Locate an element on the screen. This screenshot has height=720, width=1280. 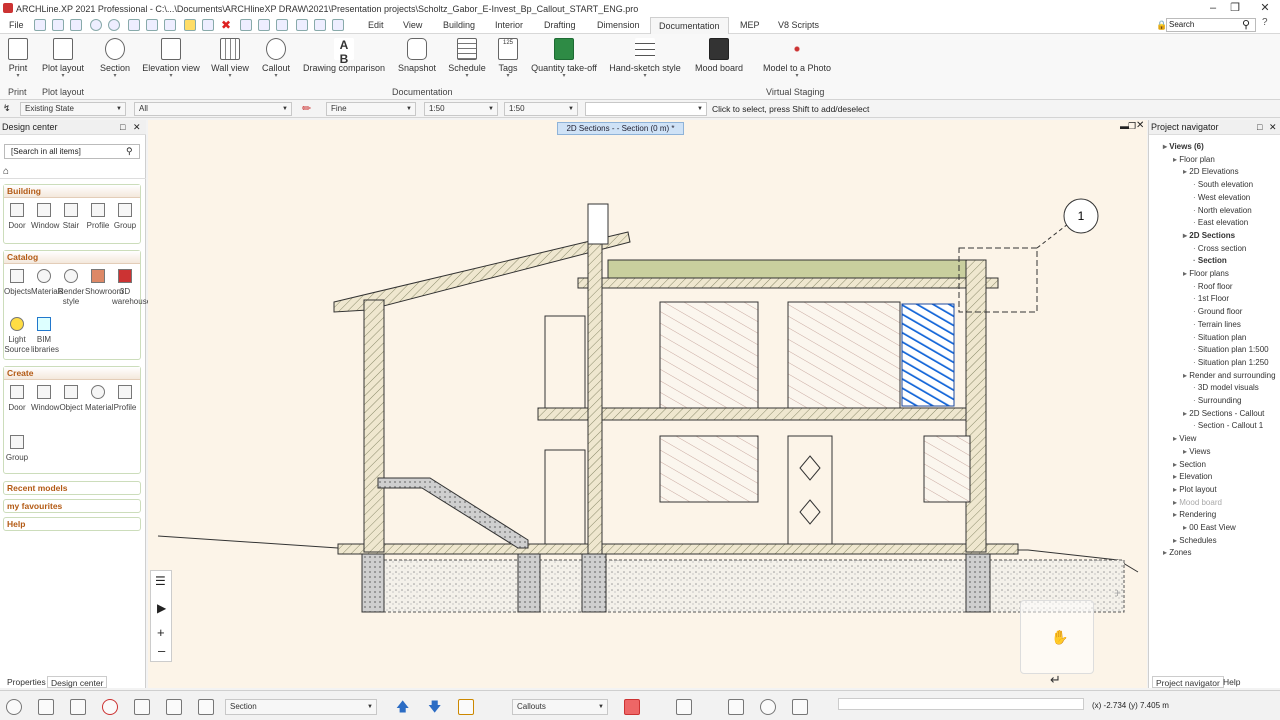
list-icon: ☰ is located at coordinates (160, 581).